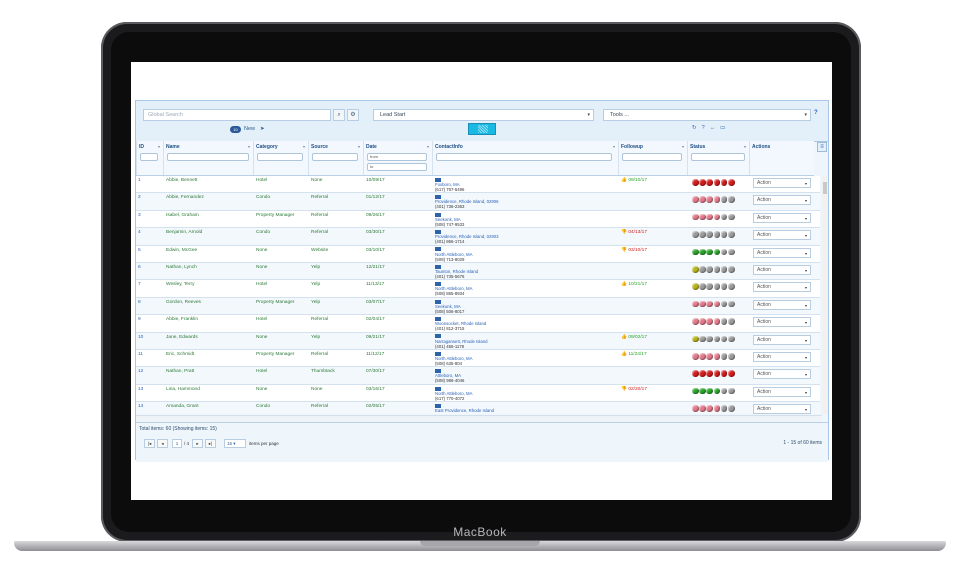 The width and height of the screenshot is (960, 570). I want to click on column-header-followup: Followup, so click(632, 147).